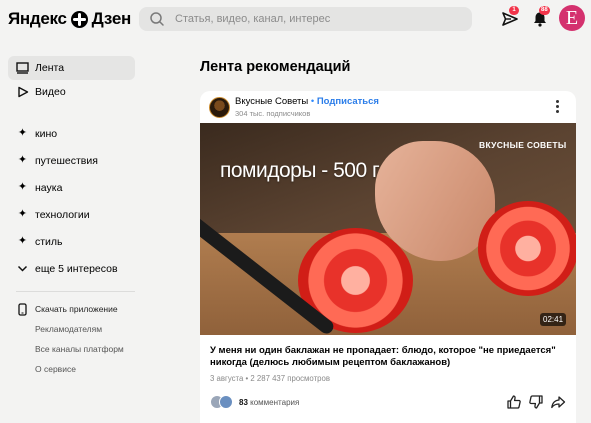 The image size is (591, 423). Describe the element at coordinates (523, 145) in the screenshot. I see `video-watermark: ВКУСНЫЕ СОВЕТЫ` at that location.